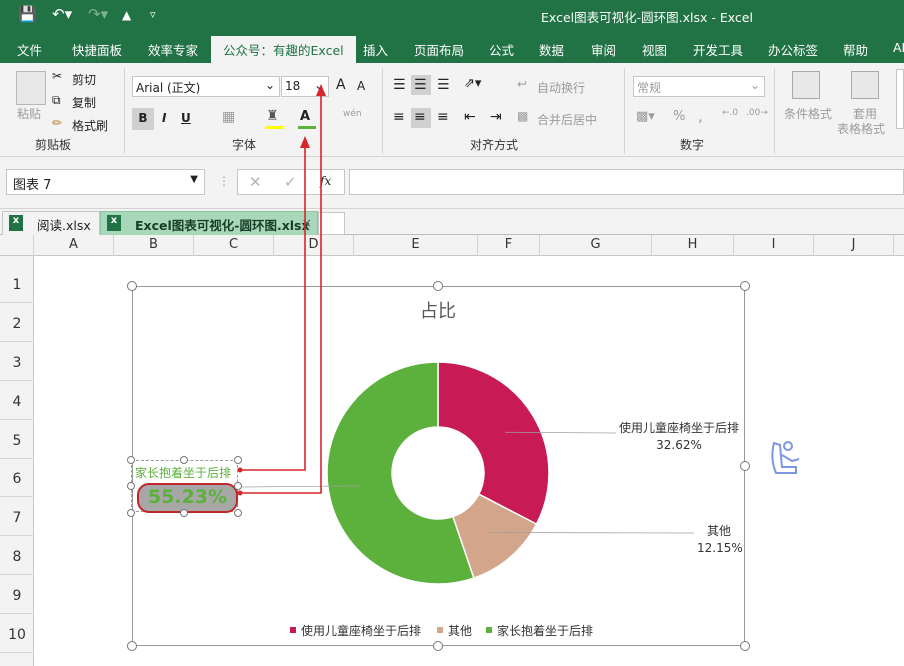 The height and width of the screenshot is (666, 904). What do you see at coordinates (281, 290) in the screenshot?
I see `annotation-arrows` at bounding box center [281, 290].